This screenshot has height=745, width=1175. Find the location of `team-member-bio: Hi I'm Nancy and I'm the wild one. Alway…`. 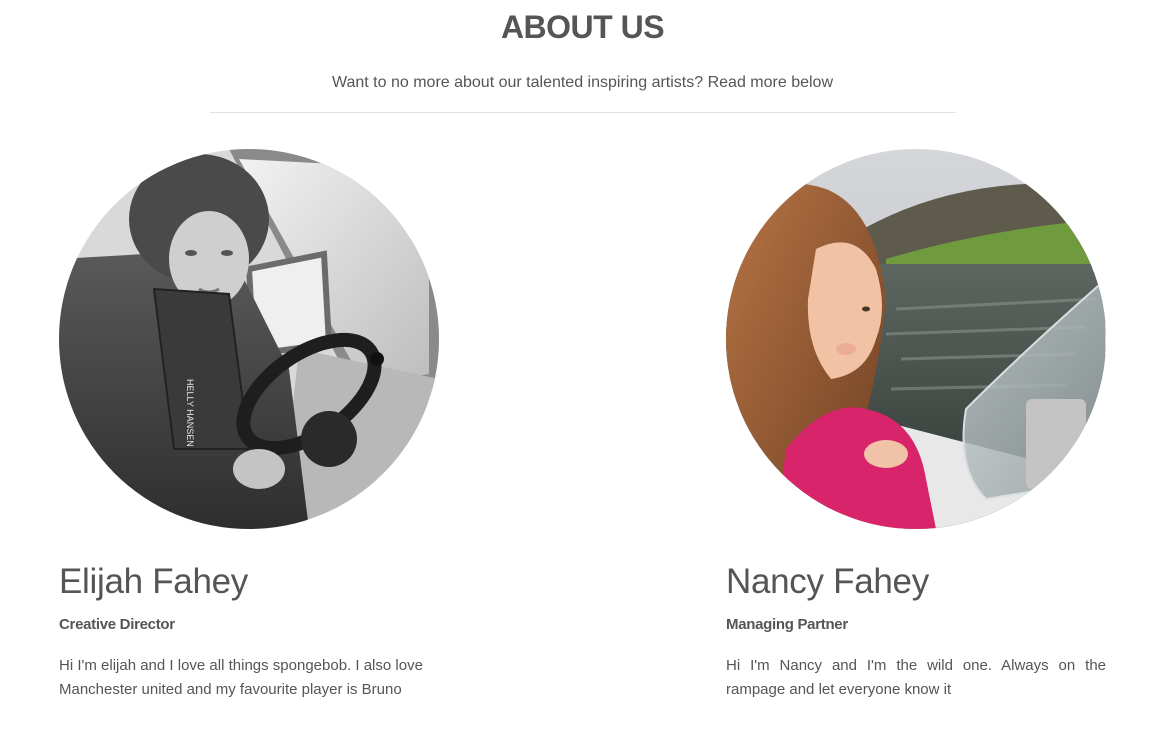

team-member-bio: Hi I'm Nancy and I'm the wild one. Alway… is located at coordinates (916, 677).